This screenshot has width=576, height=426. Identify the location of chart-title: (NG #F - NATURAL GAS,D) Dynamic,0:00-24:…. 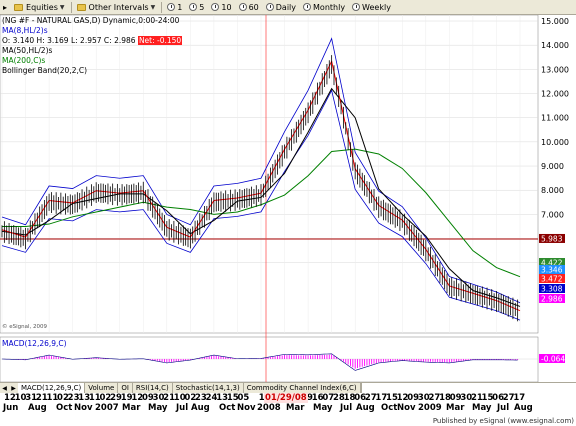
(91, 20).